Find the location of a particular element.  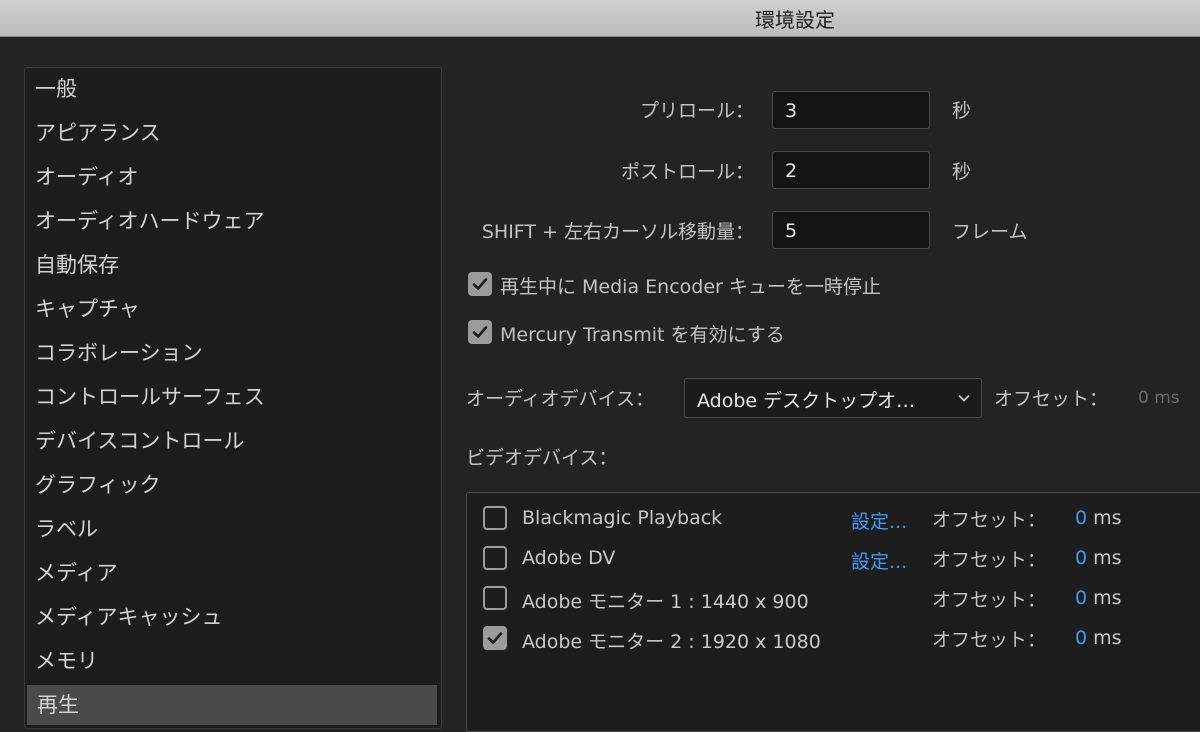

mercury-transmit-label: Mercury Transmit を有効にする is located at coordinates (642, 335).